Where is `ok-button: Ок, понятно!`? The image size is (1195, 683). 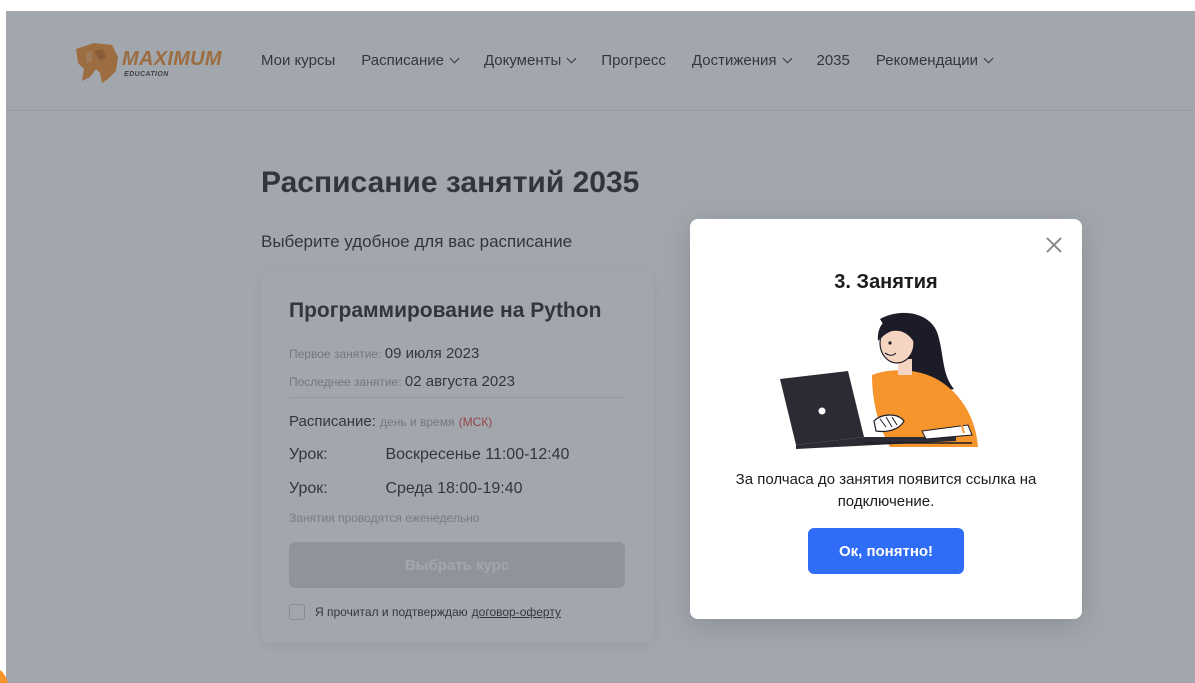
ok-button: Ок, понятно! is located at coordinates (886, 551).